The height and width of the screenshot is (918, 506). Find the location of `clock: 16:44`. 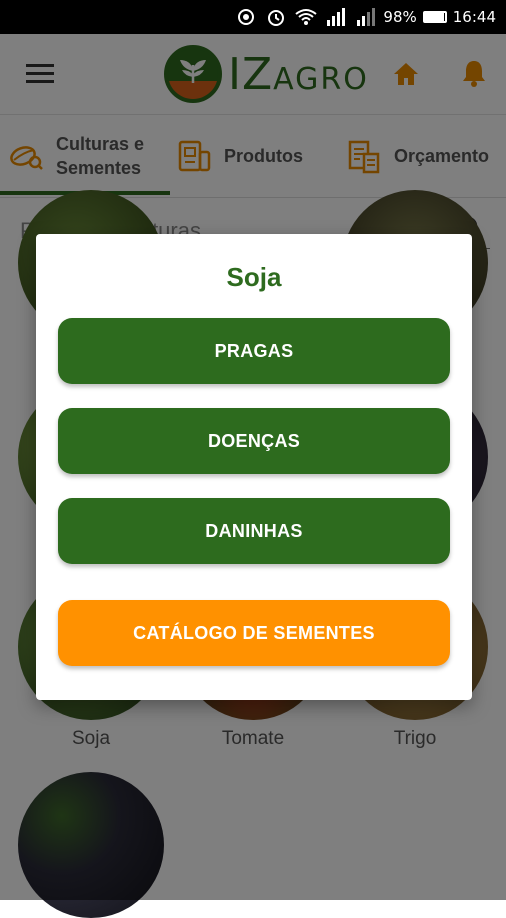

clock: 16:44 is located at coordinates (474, 17).